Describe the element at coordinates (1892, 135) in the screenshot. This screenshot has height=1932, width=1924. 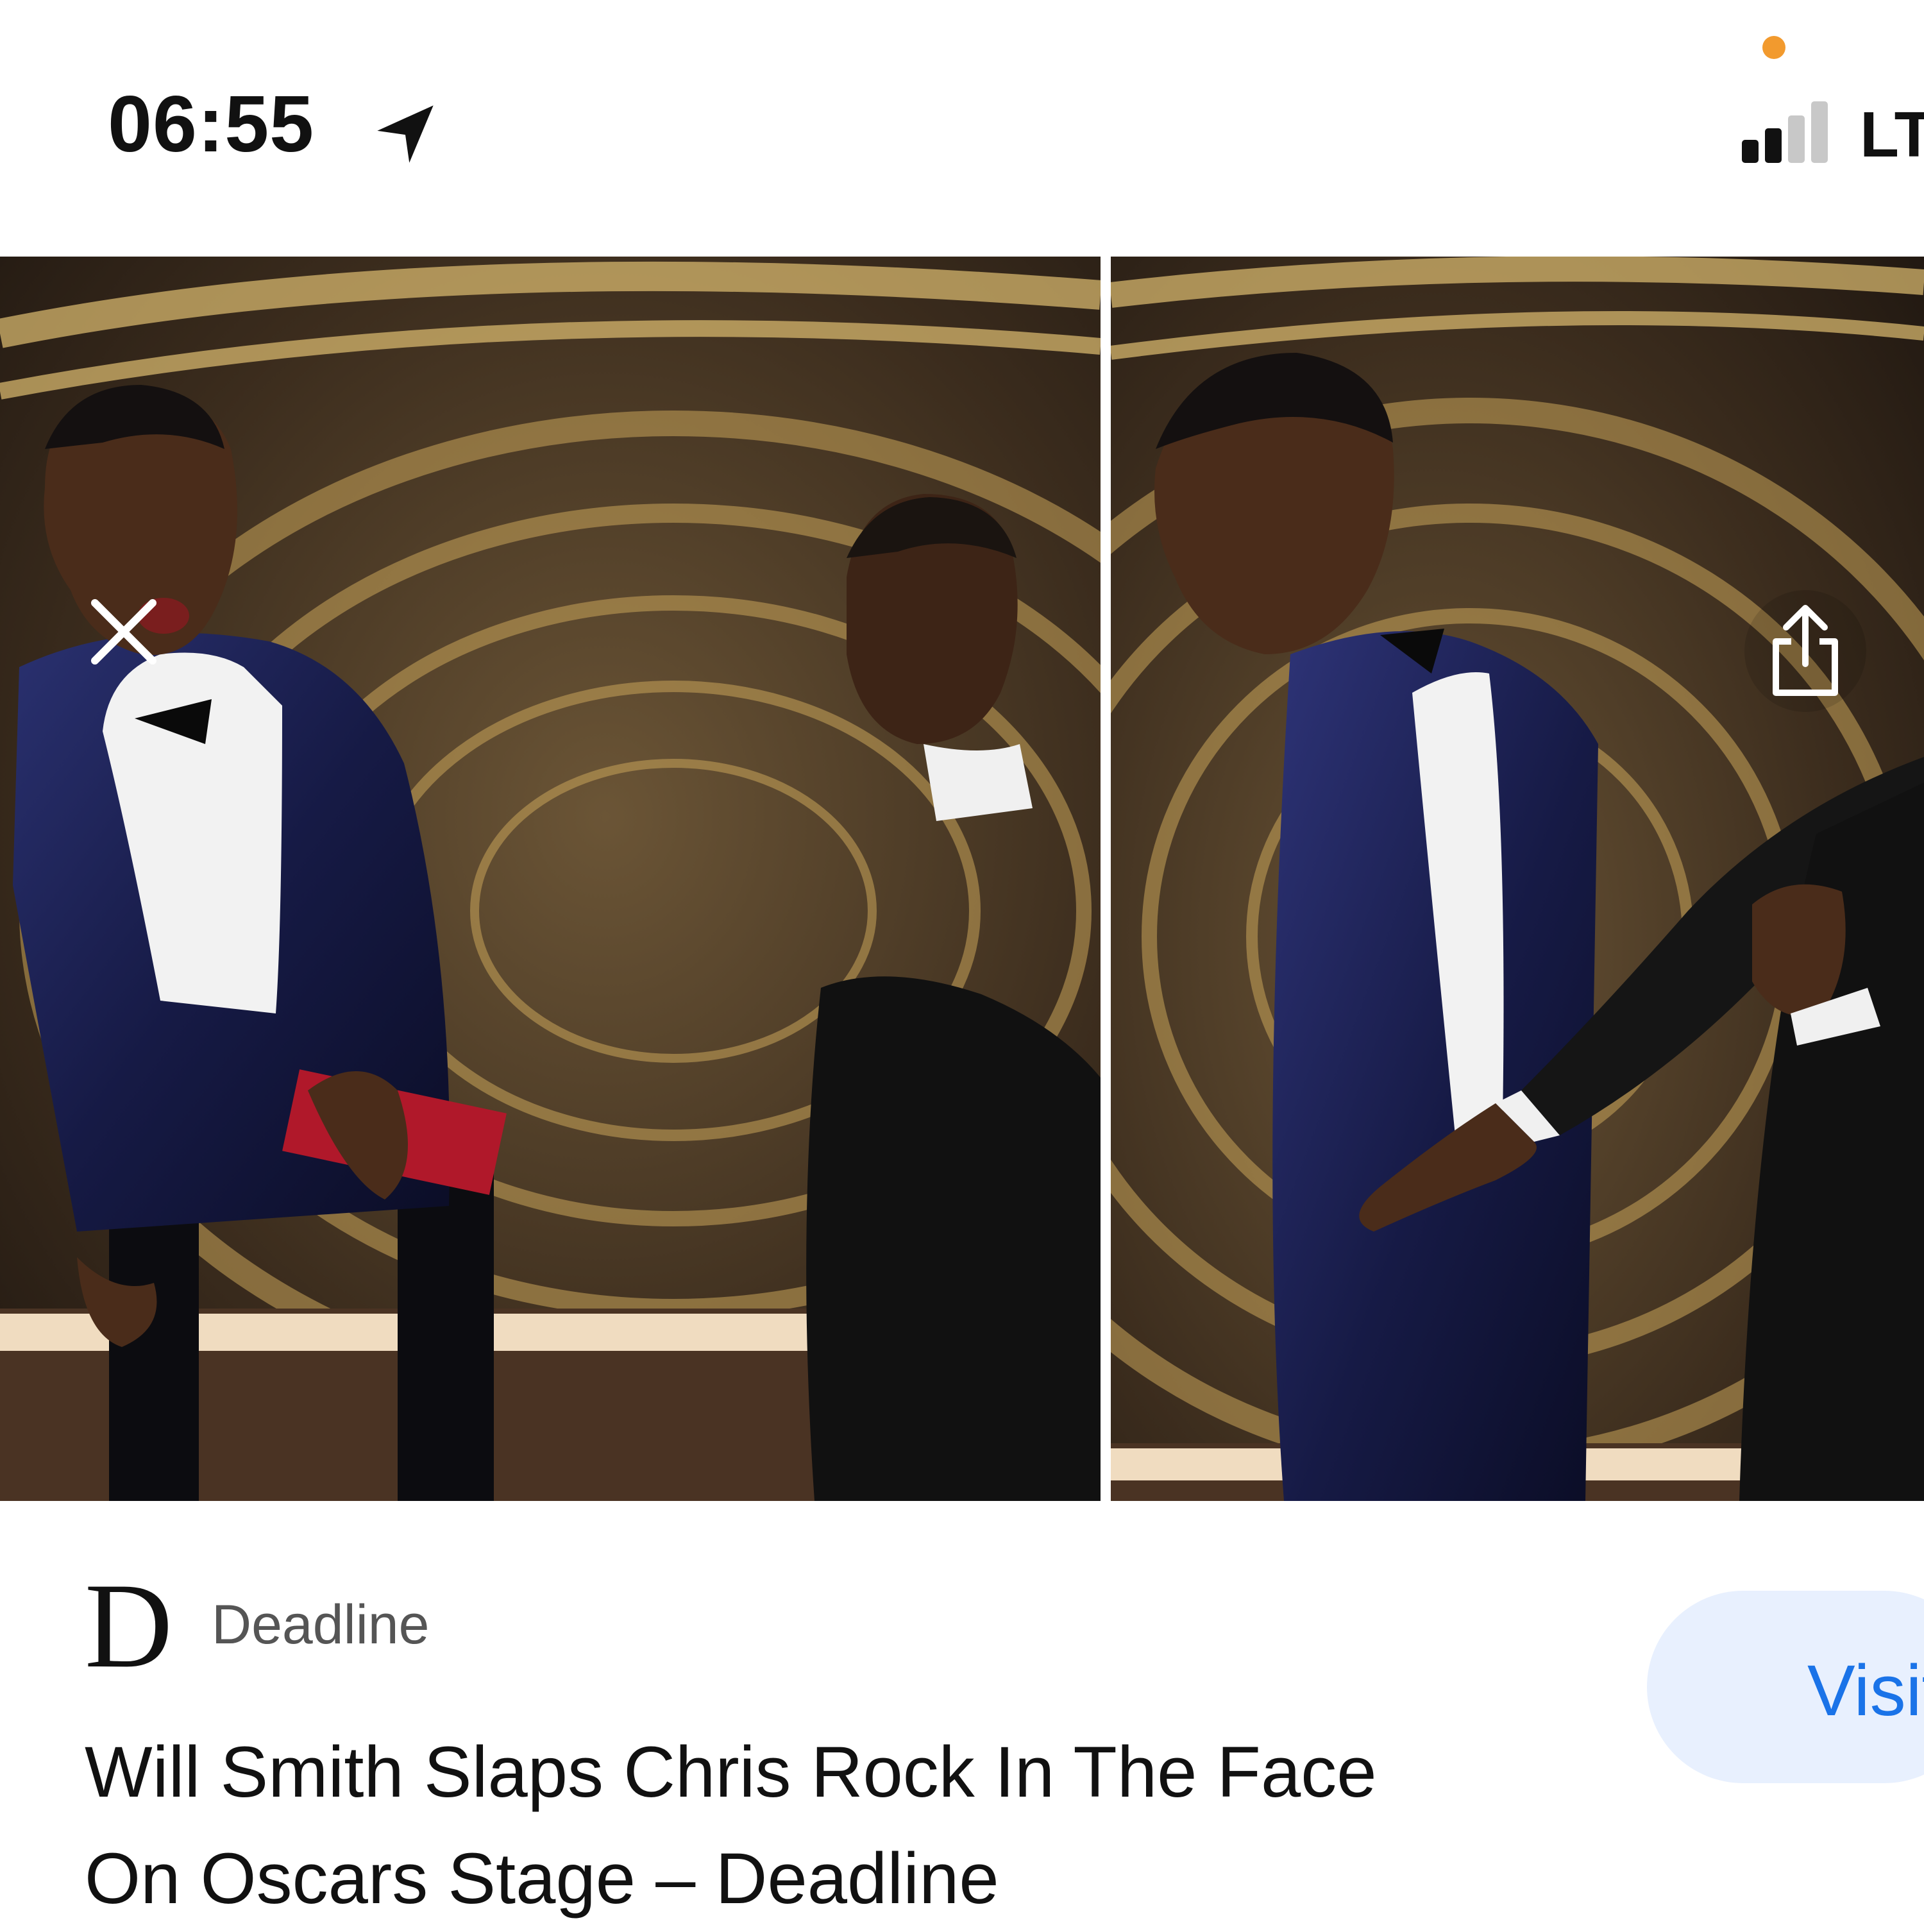
I see `carrier-label: LT` at that location.